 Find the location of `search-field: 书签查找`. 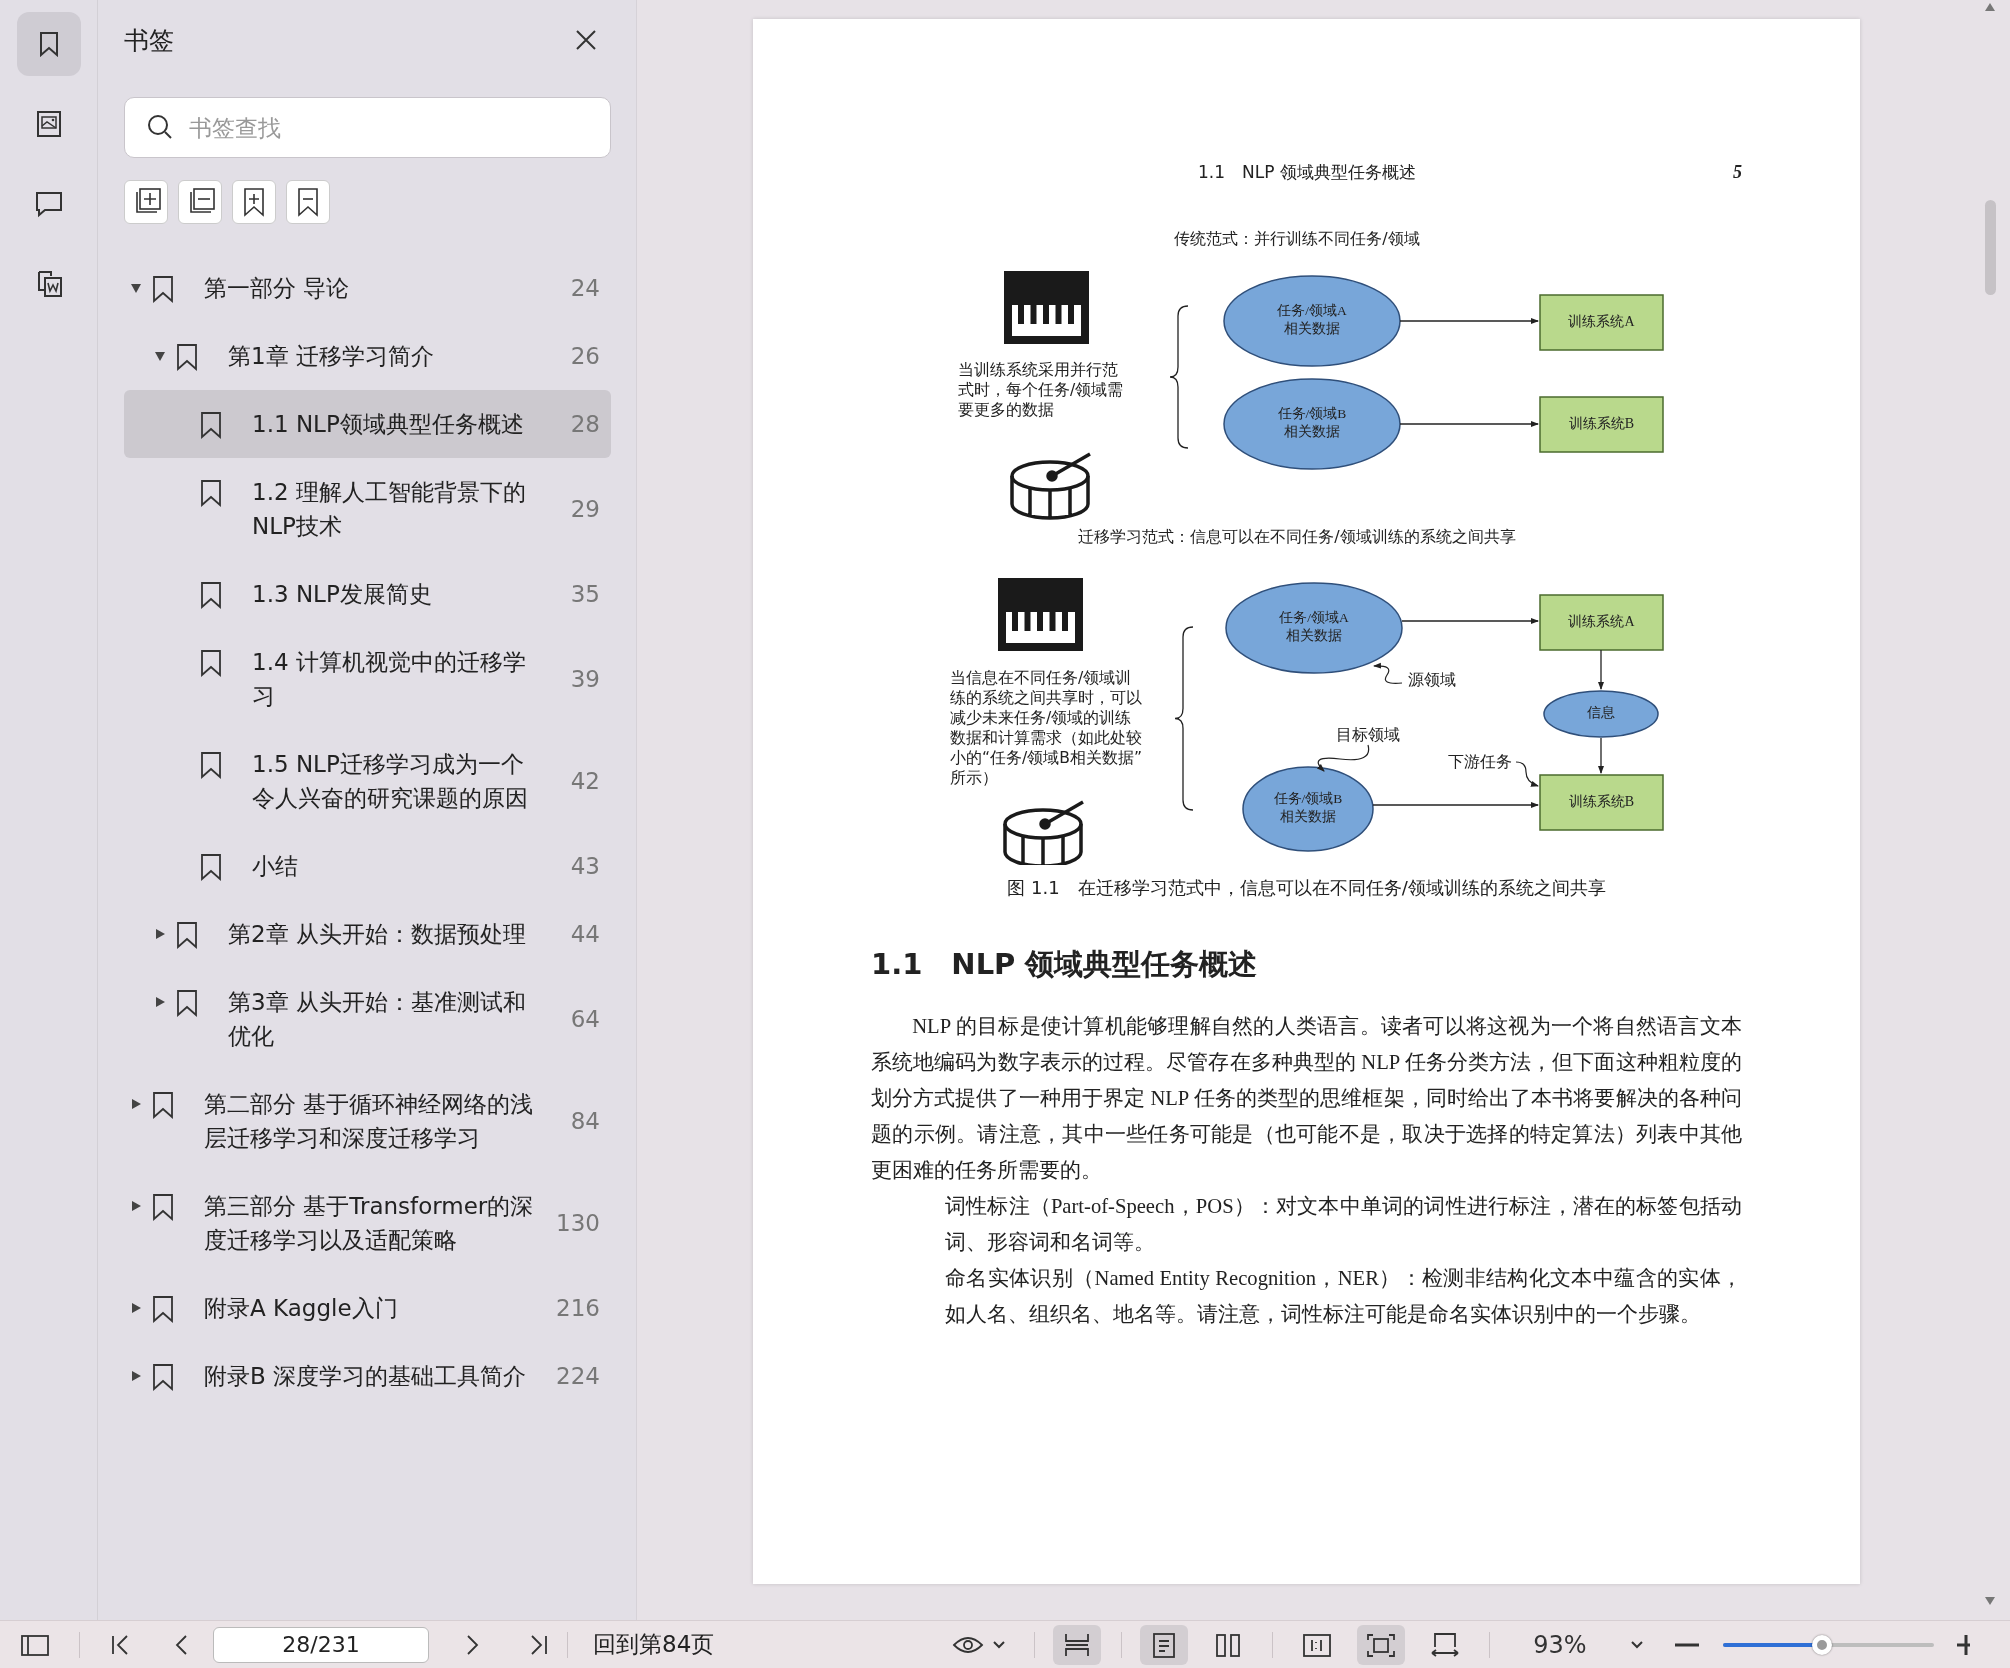

search-field: 书签查找 is located at coordinates (367, 127).